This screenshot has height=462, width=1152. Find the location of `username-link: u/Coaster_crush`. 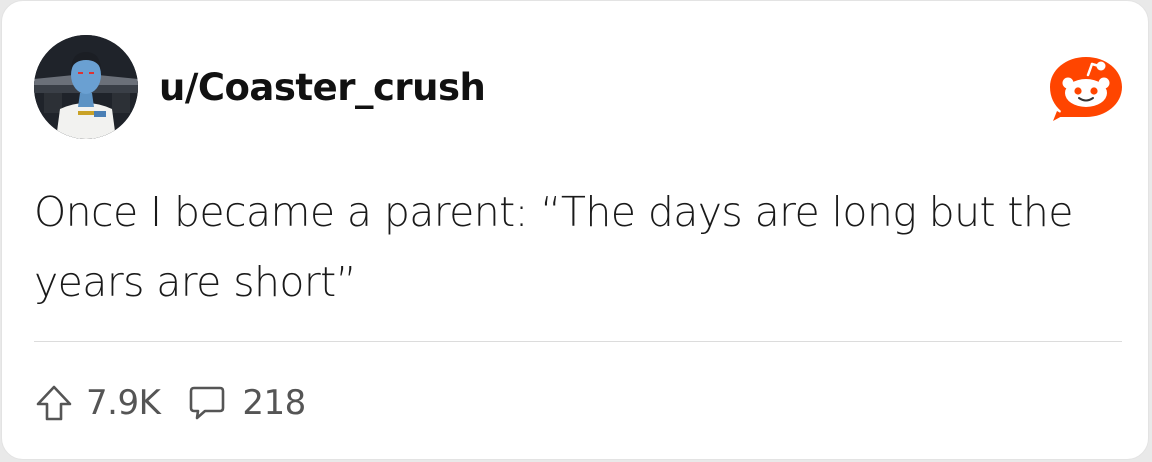

username-link: u/Coaster_crush is located at coordinates (322, 88).